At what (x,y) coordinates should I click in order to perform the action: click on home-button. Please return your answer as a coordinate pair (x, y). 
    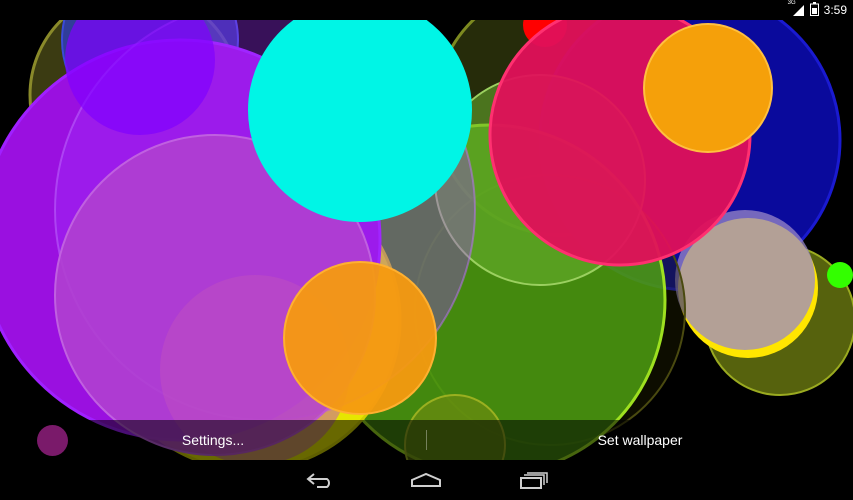
    Looking at the image, I should click on (426, 480).